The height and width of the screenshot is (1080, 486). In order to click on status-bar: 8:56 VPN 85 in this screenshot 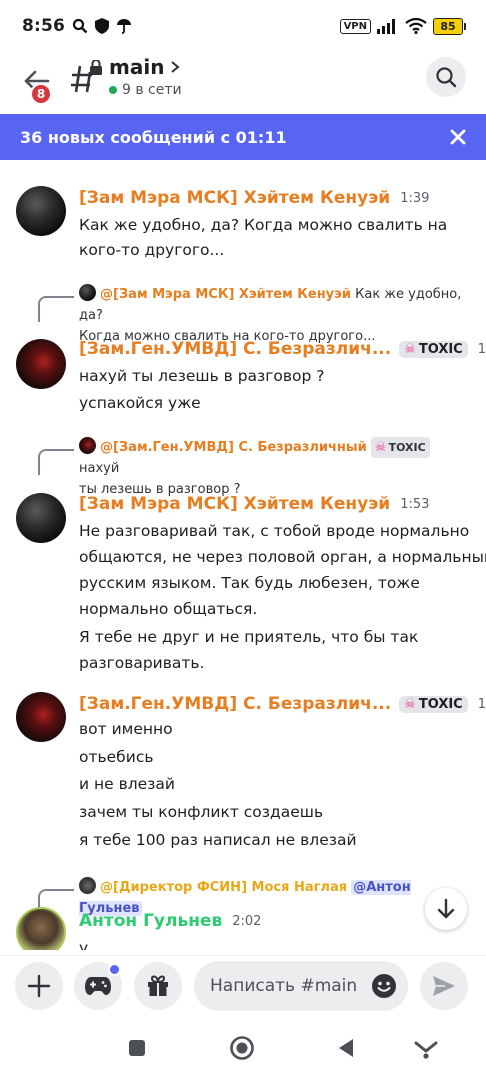, I will do `click(243, 26)`.